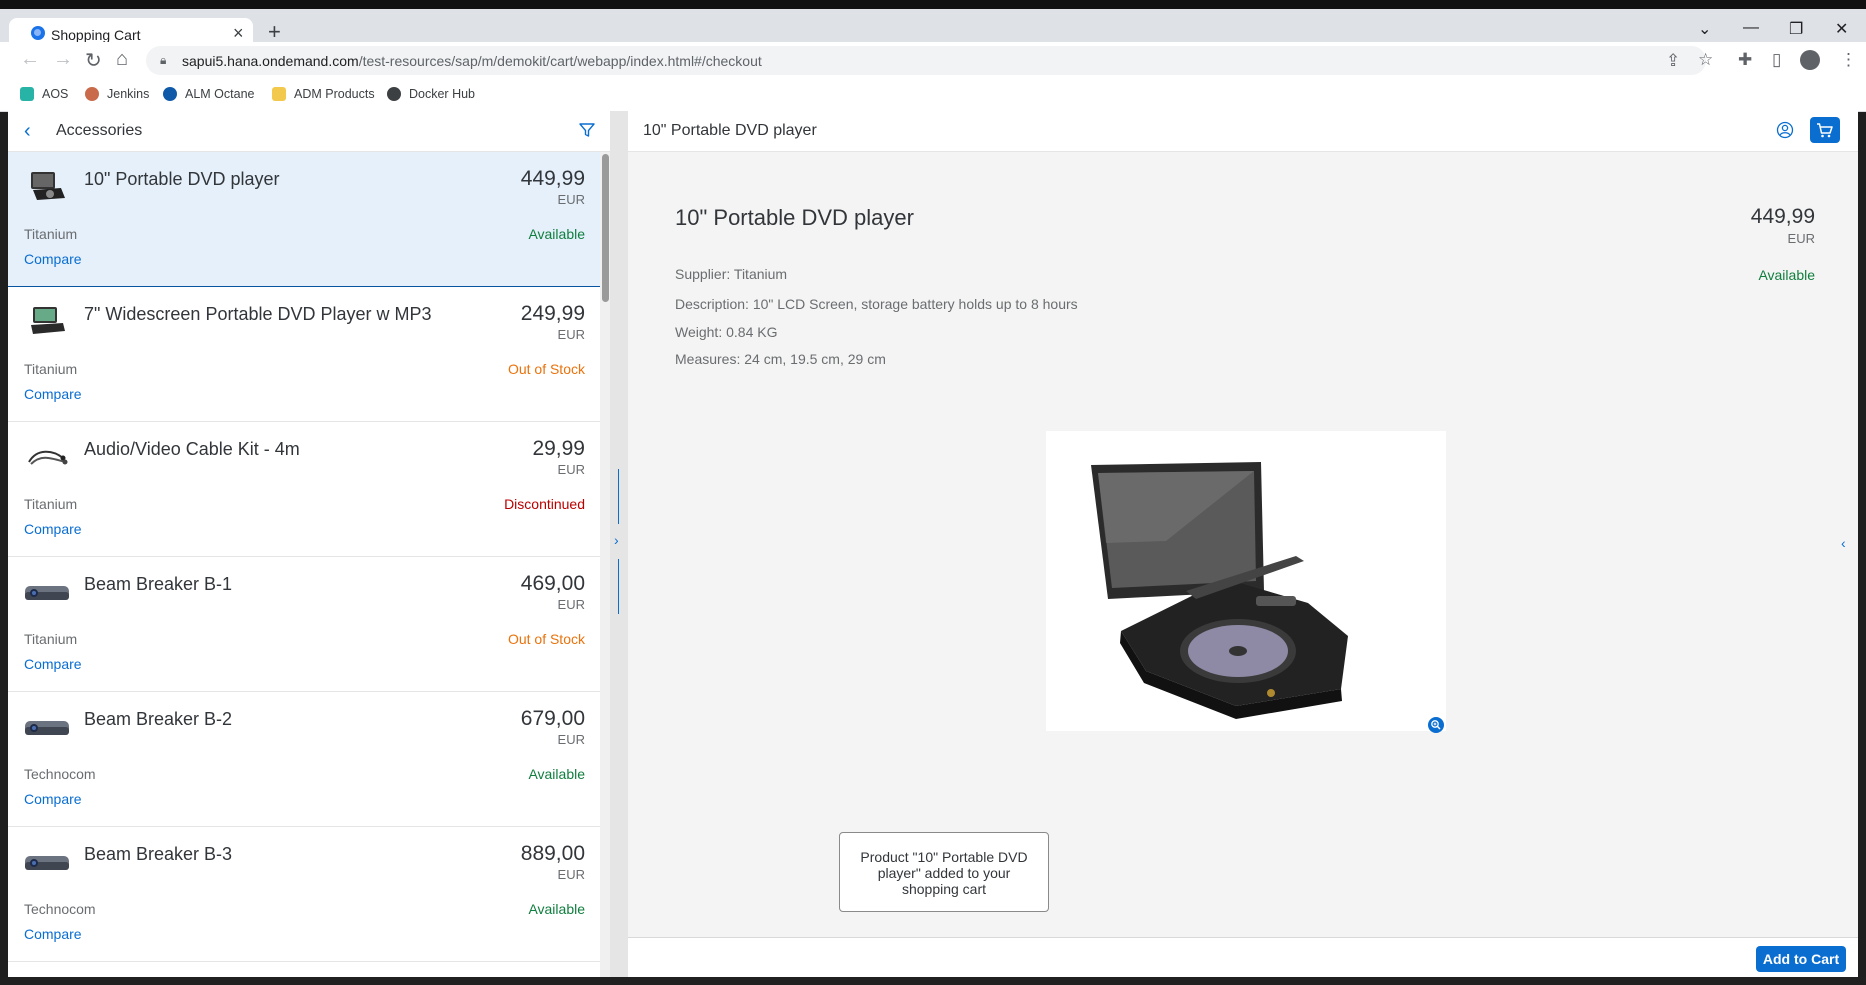 This screenshot has height=985, width=1866. Describe the element at coordinates (1705, 60) in the screenshot. I see `bookmark-star-icon: ☆` at that location.